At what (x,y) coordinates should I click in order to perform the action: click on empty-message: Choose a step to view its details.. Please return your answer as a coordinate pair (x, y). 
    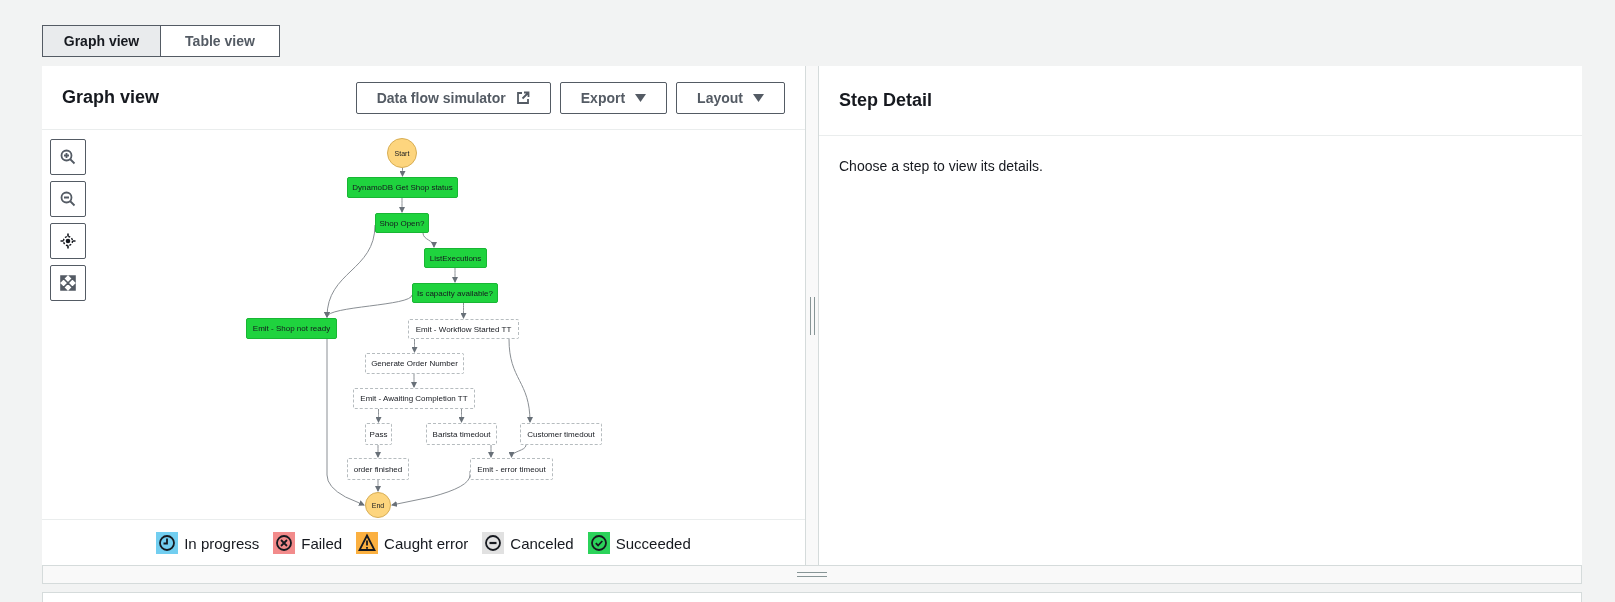
    Looking at the image, I should click on (941, 166).